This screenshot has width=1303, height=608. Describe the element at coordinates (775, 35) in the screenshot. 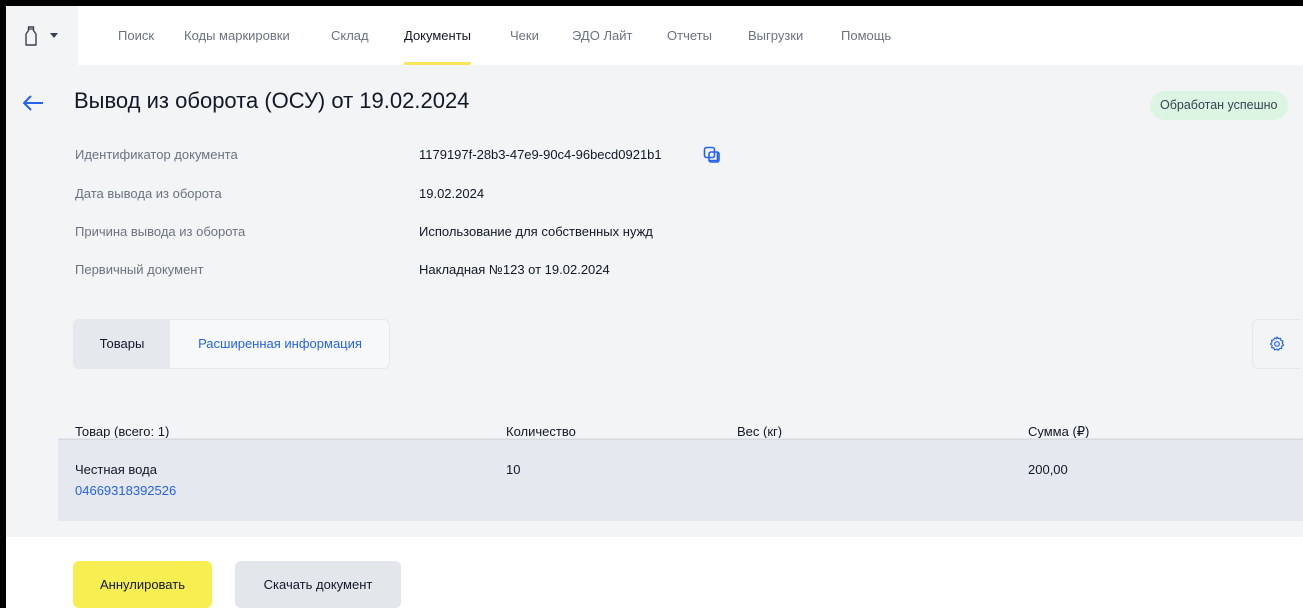

I see `nav-item-exports: Выгрузки` at that location.